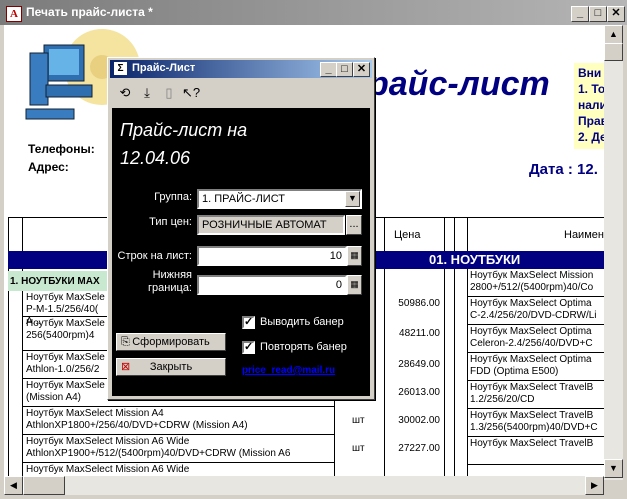  I want to click on rows-per-sheet-label: Строк на лист:, so click(155, 256).